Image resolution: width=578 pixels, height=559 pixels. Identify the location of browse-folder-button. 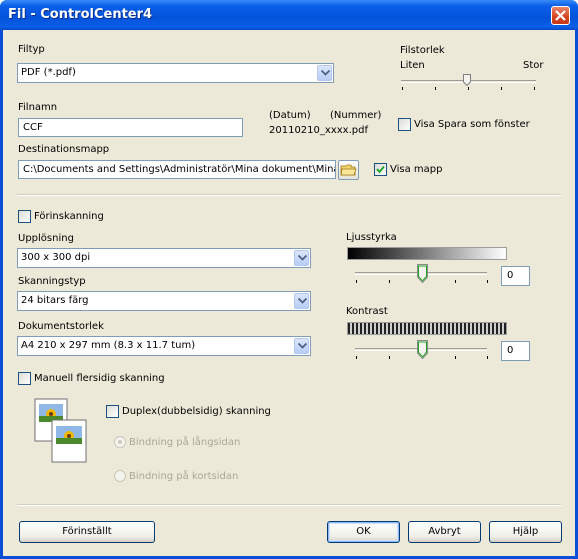
(348, 170).